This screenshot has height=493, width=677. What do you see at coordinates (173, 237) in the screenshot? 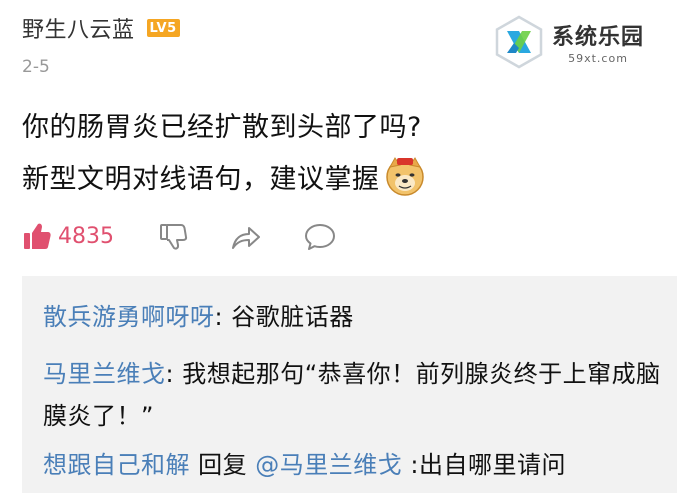
I see `thumbs-down-icon` at bounding box center [173, 237].